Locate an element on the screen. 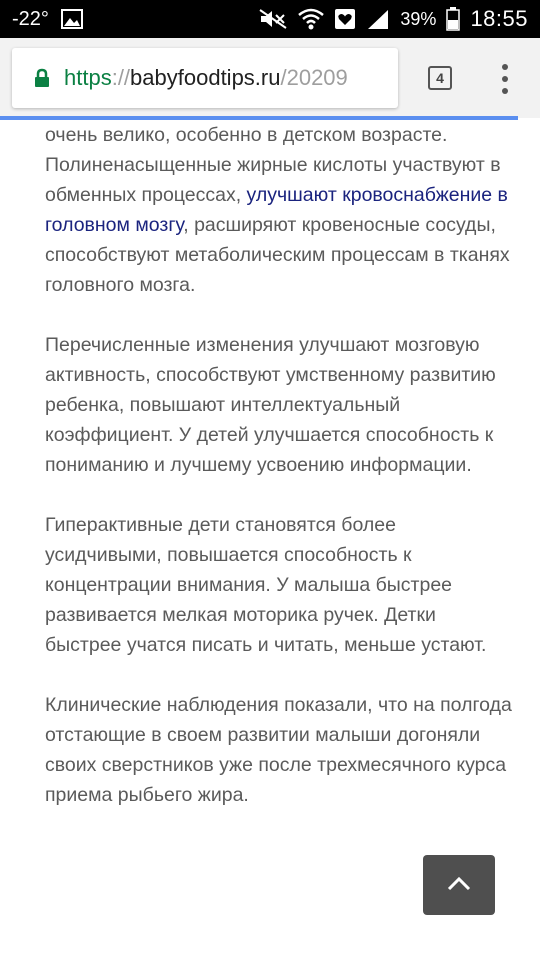  tab-count: 4 is located at coordinates (440, 78).